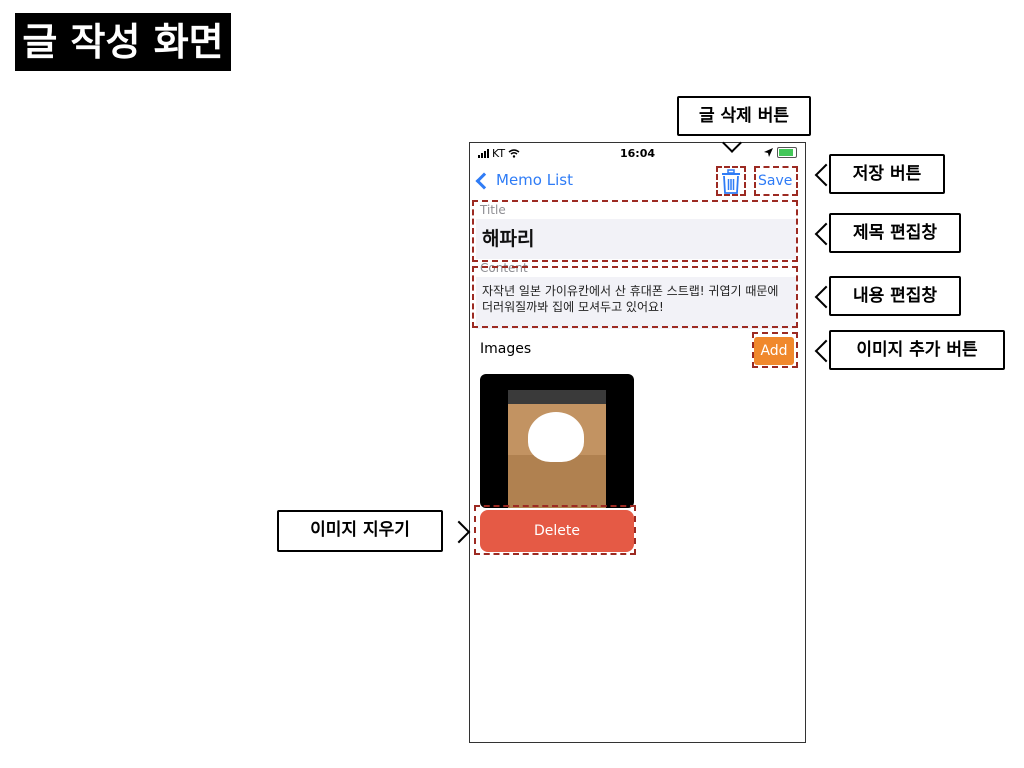  I want to click on status-time: 16:04, so click(637, 153).